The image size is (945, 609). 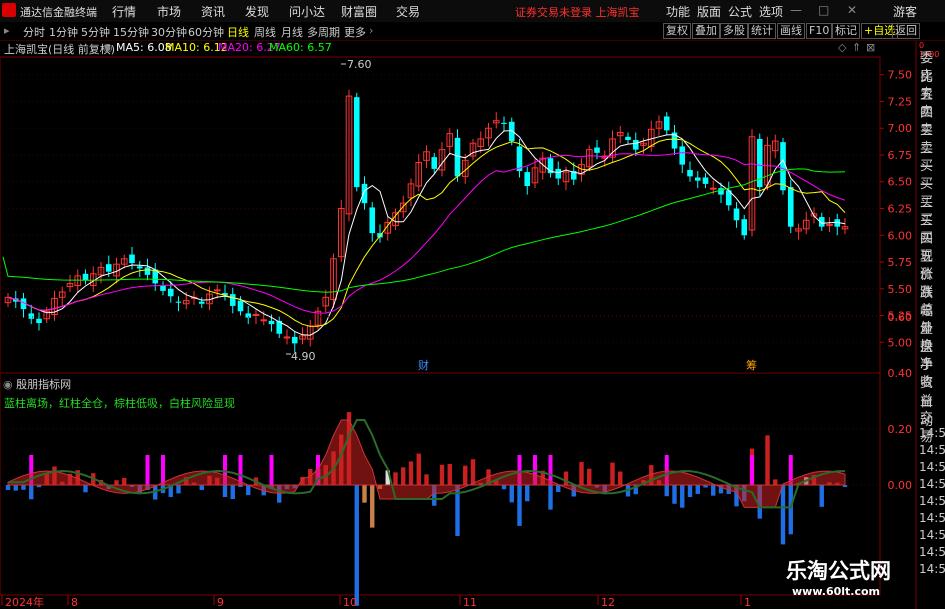 I want to click on menu-faxian: 发现, so click(x=257, y=11).